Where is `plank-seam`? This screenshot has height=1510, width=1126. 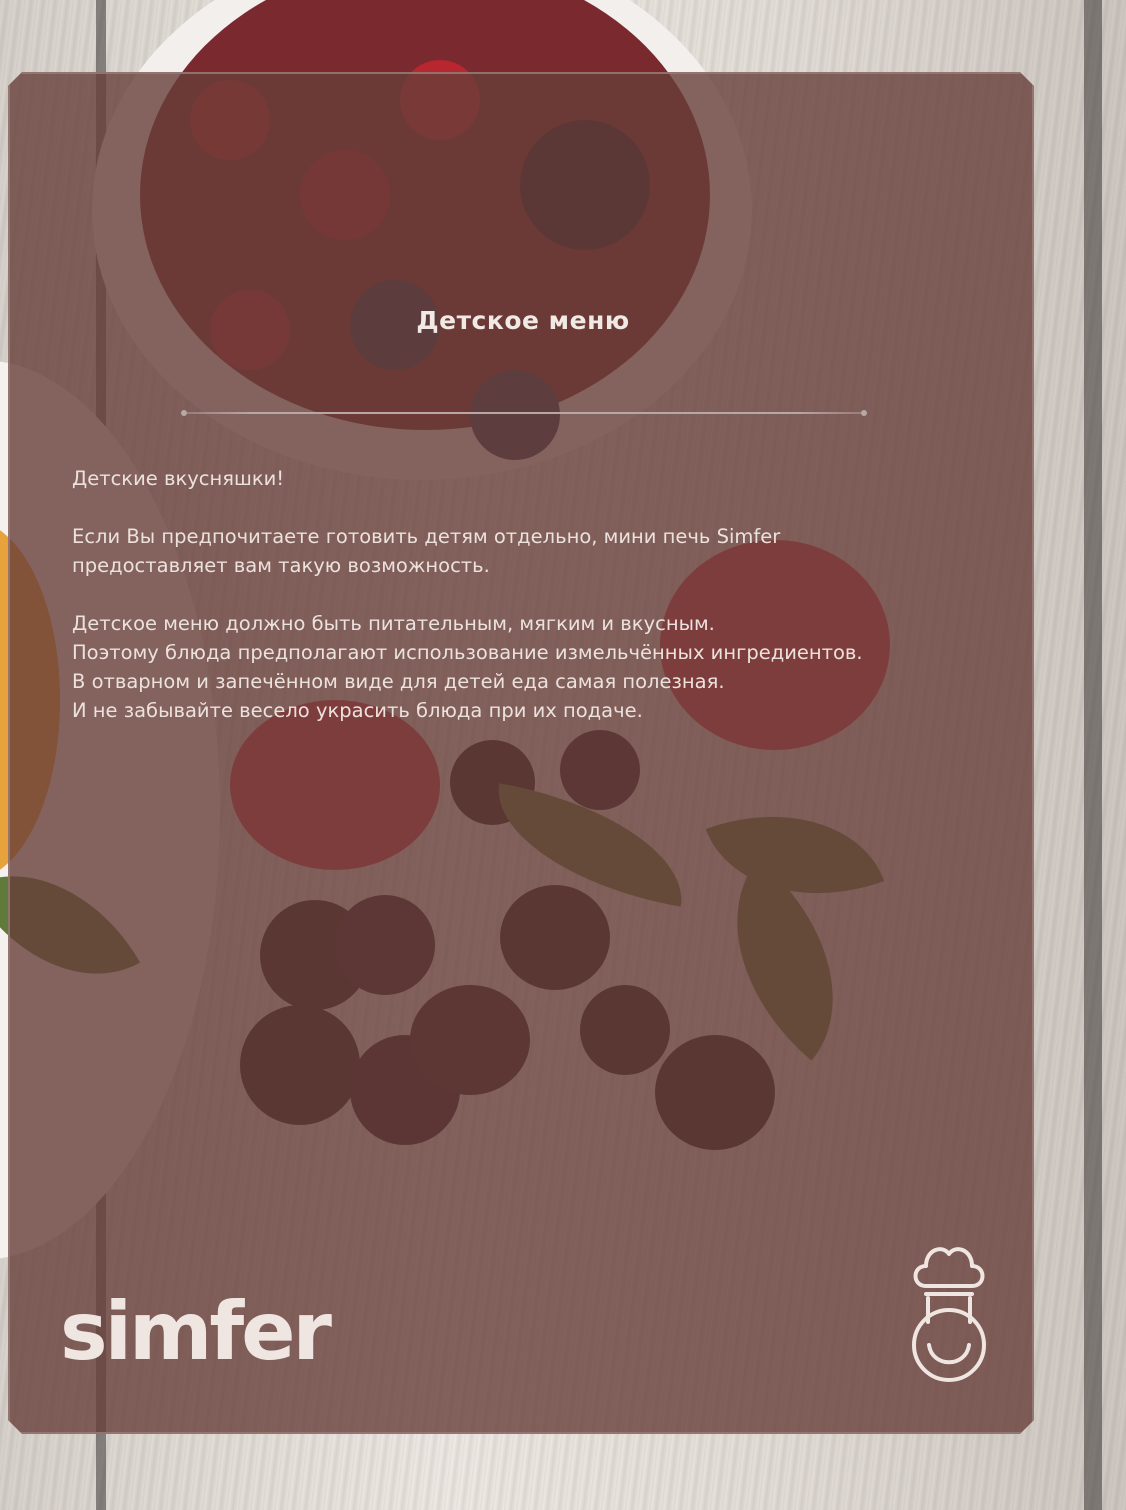 plank-seam is located at coordinates (1093, 755).